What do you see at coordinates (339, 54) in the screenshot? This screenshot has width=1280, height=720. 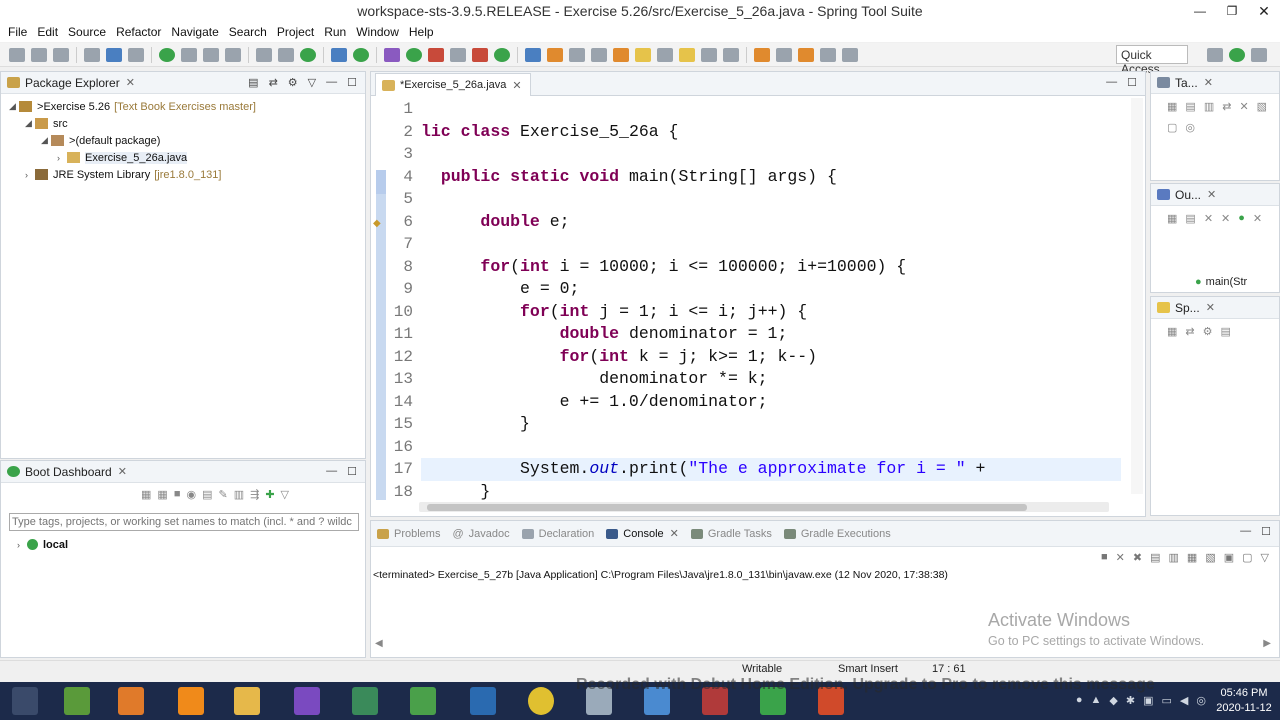 I see `toggle-block-select-icon` at bounding box center [339, 54].